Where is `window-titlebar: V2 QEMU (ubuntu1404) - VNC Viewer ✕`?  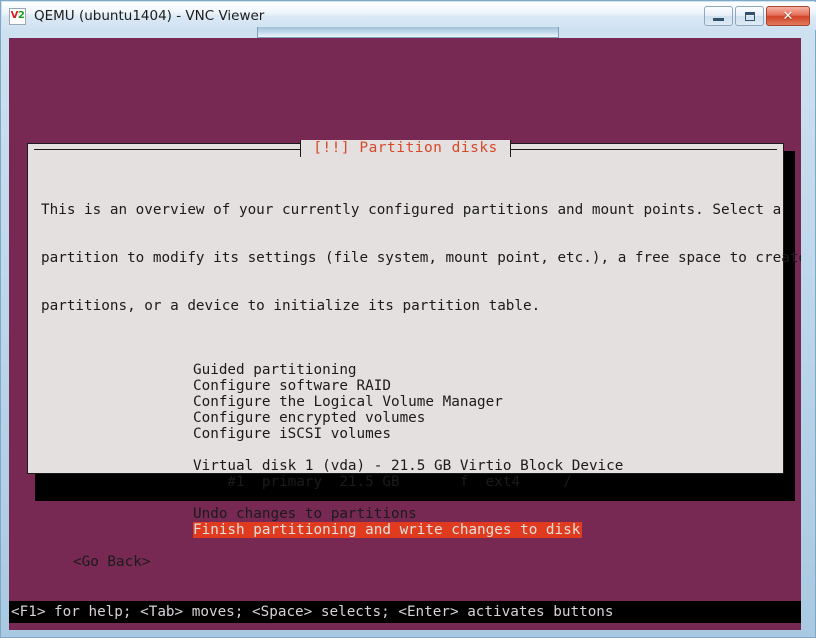
window-titlebar: V2 QEMU (ubuntu1404) - VNC Viewer ✕ is located at coordinates (409, 16).